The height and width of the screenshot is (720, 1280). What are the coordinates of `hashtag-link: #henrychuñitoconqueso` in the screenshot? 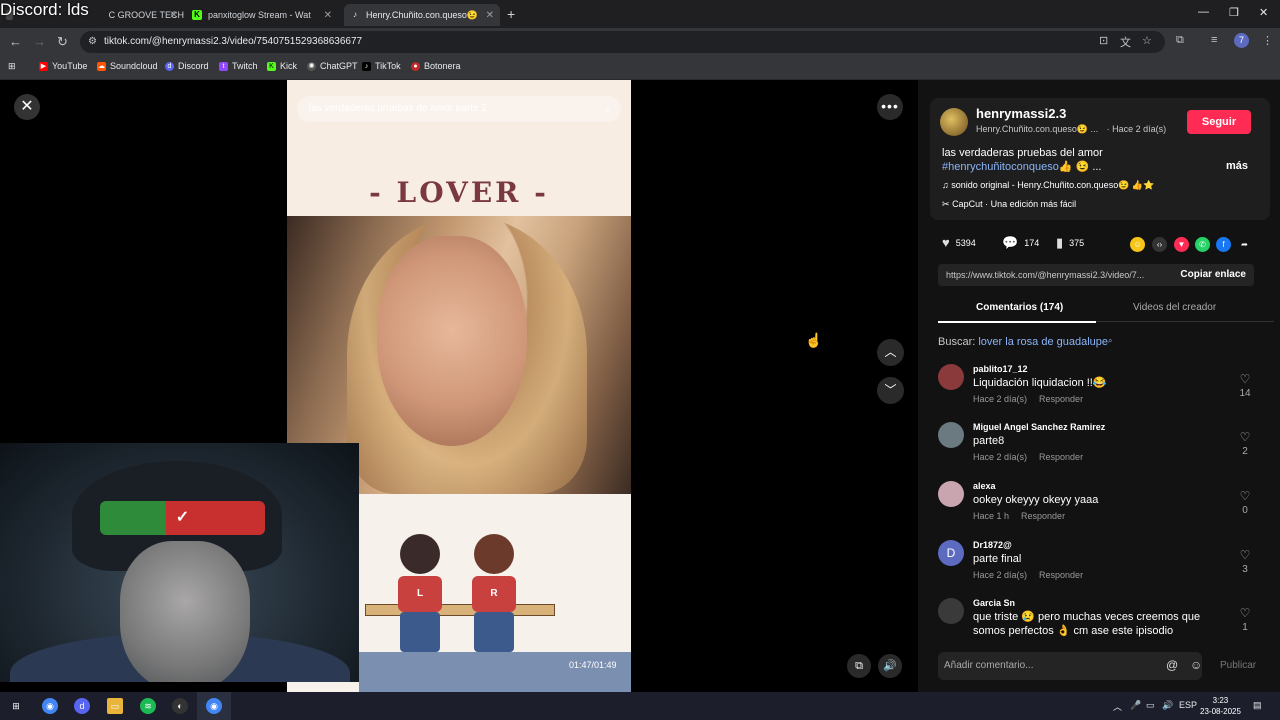 It's located at (1000, 167).